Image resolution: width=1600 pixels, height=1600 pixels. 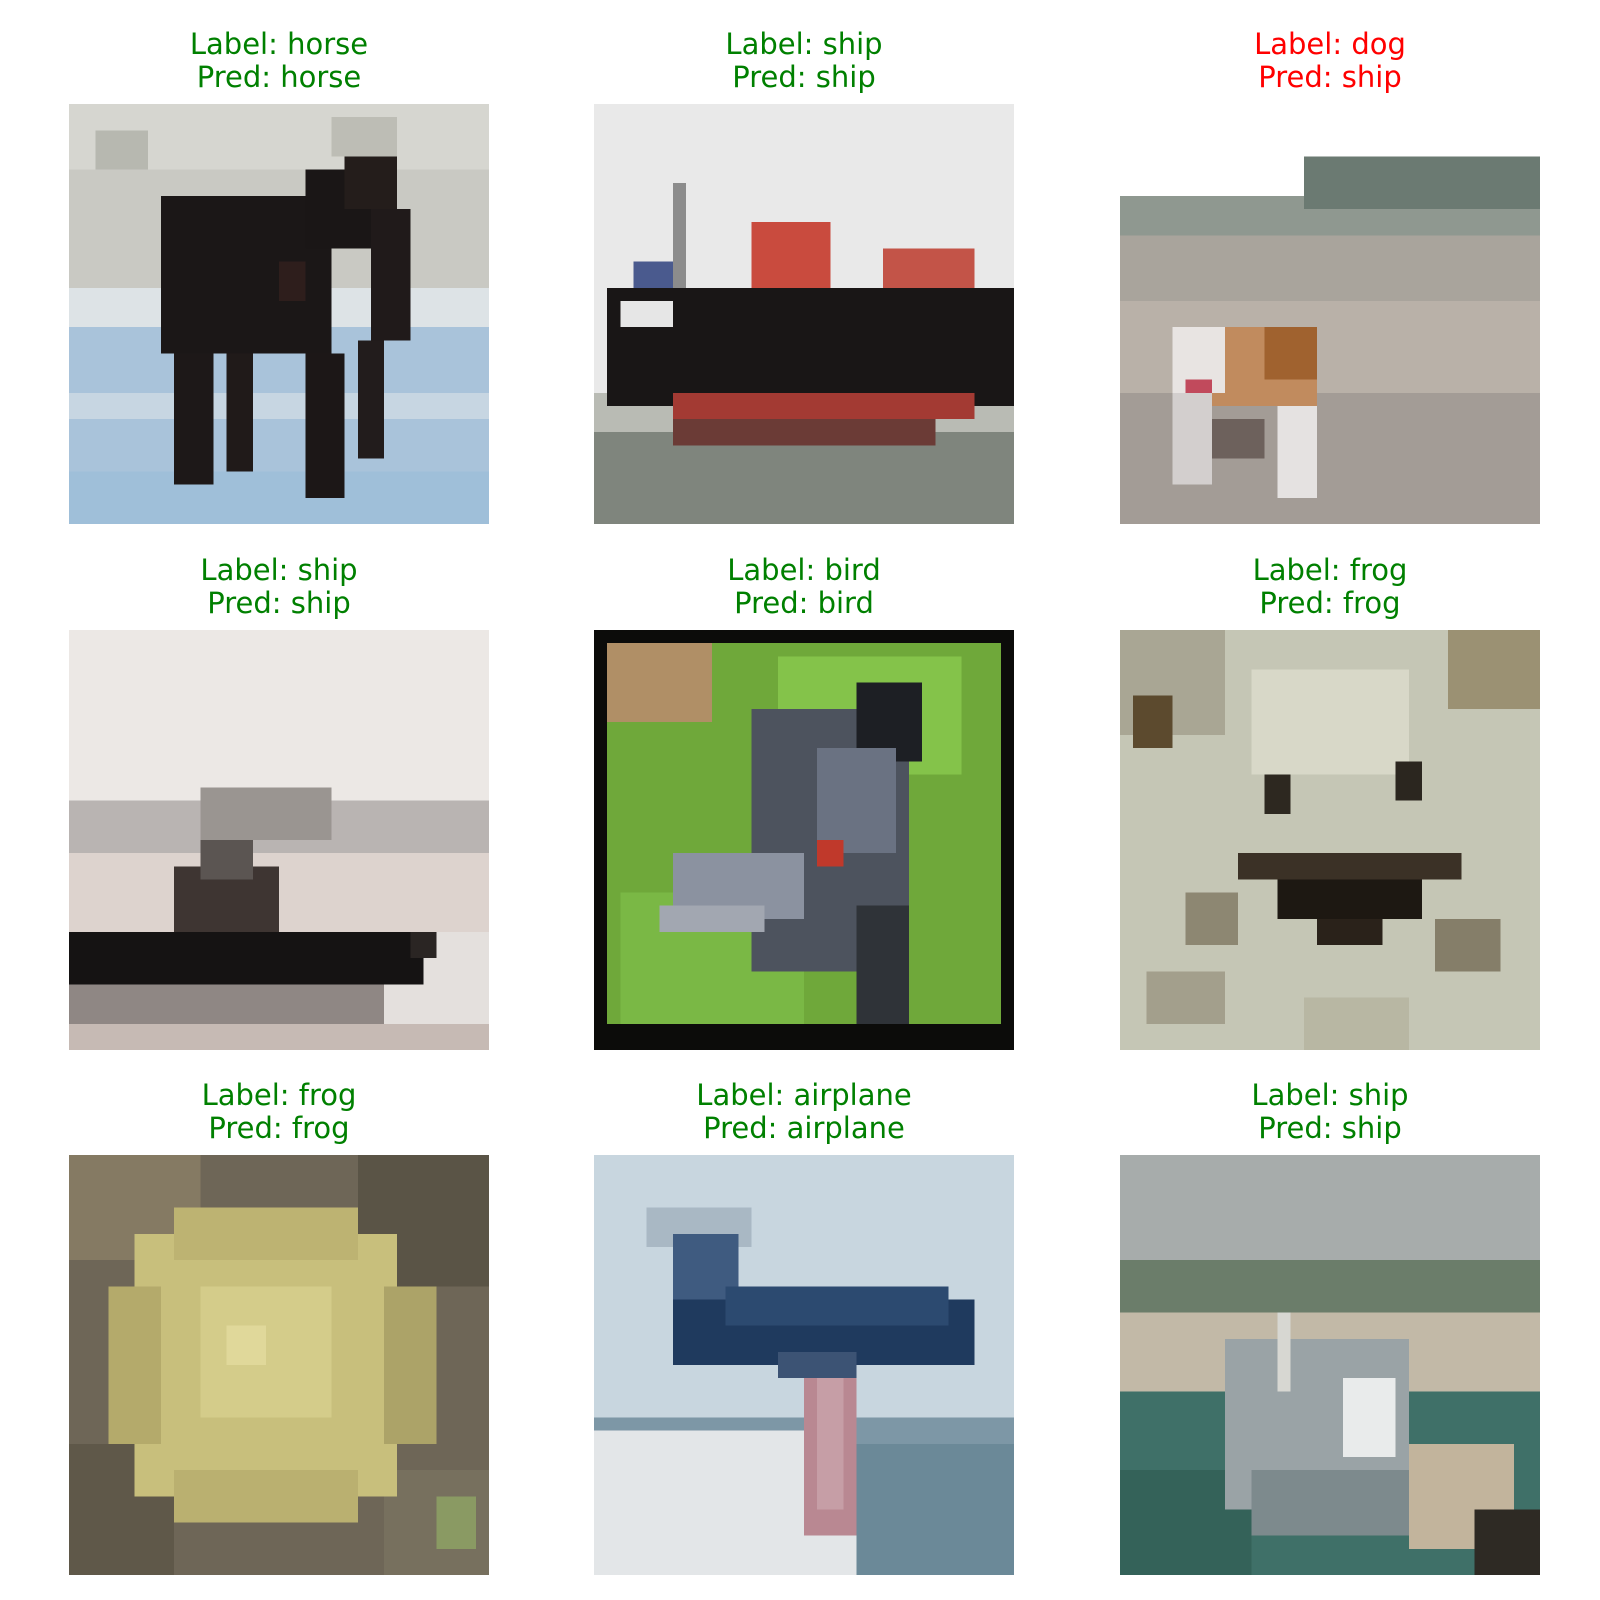 What do you see at coordinates (804, 314) in the screenshot?
I see `sample-image-cargo-ship` at bounding box center [804, 314].